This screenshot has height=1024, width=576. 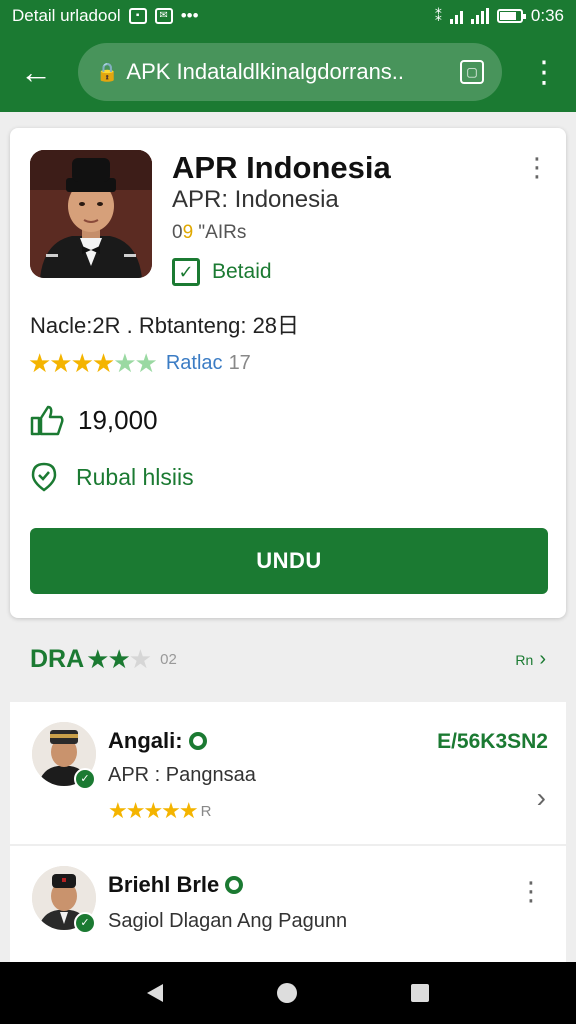 What do you see at coordinates (531, 891) in the screenshot?
I see `more-options-icon: ⋮` at bounding box center [531, 891].